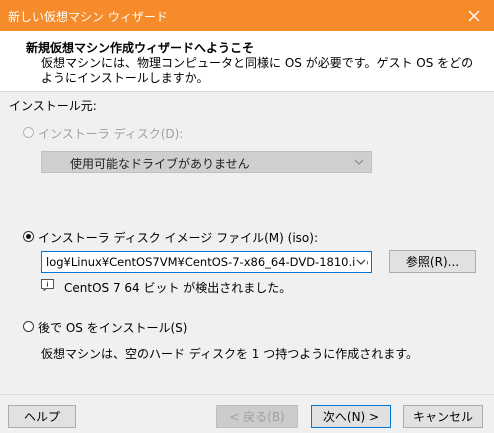 This screenshot has height=433, width=494. I want to click on disc-drive-value: 使用可能なドライブがありません, so click(160, 164).